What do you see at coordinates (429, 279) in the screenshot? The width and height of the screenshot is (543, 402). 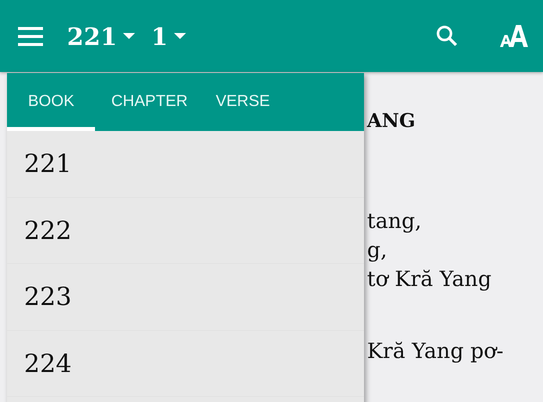 I see `verse-text: tơ Kră Yang` at bounding box center [429, 279].